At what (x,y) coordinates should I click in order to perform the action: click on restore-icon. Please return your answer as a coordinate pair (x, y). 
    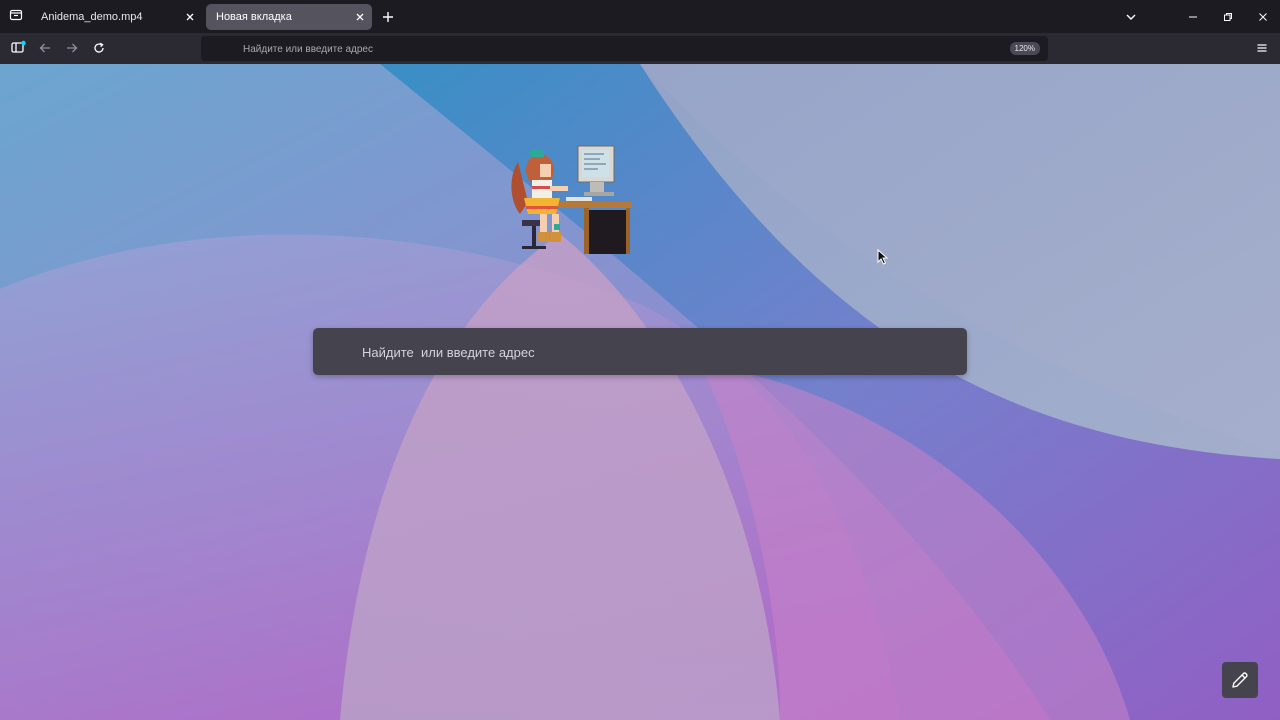
    Looking at the image, I should click on (1228, 16).